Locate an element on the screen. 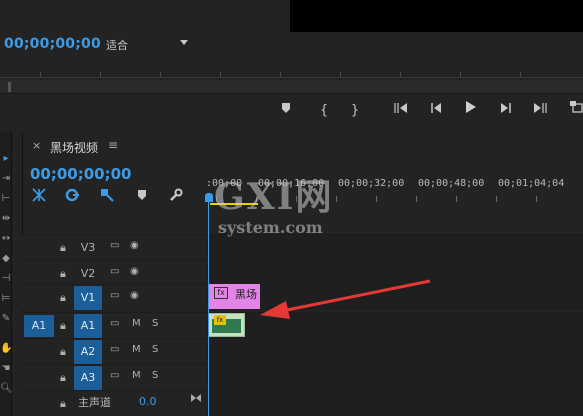 The image size is (583, 416). master-track-label: 主声道 is located at coordinates (94, 402).